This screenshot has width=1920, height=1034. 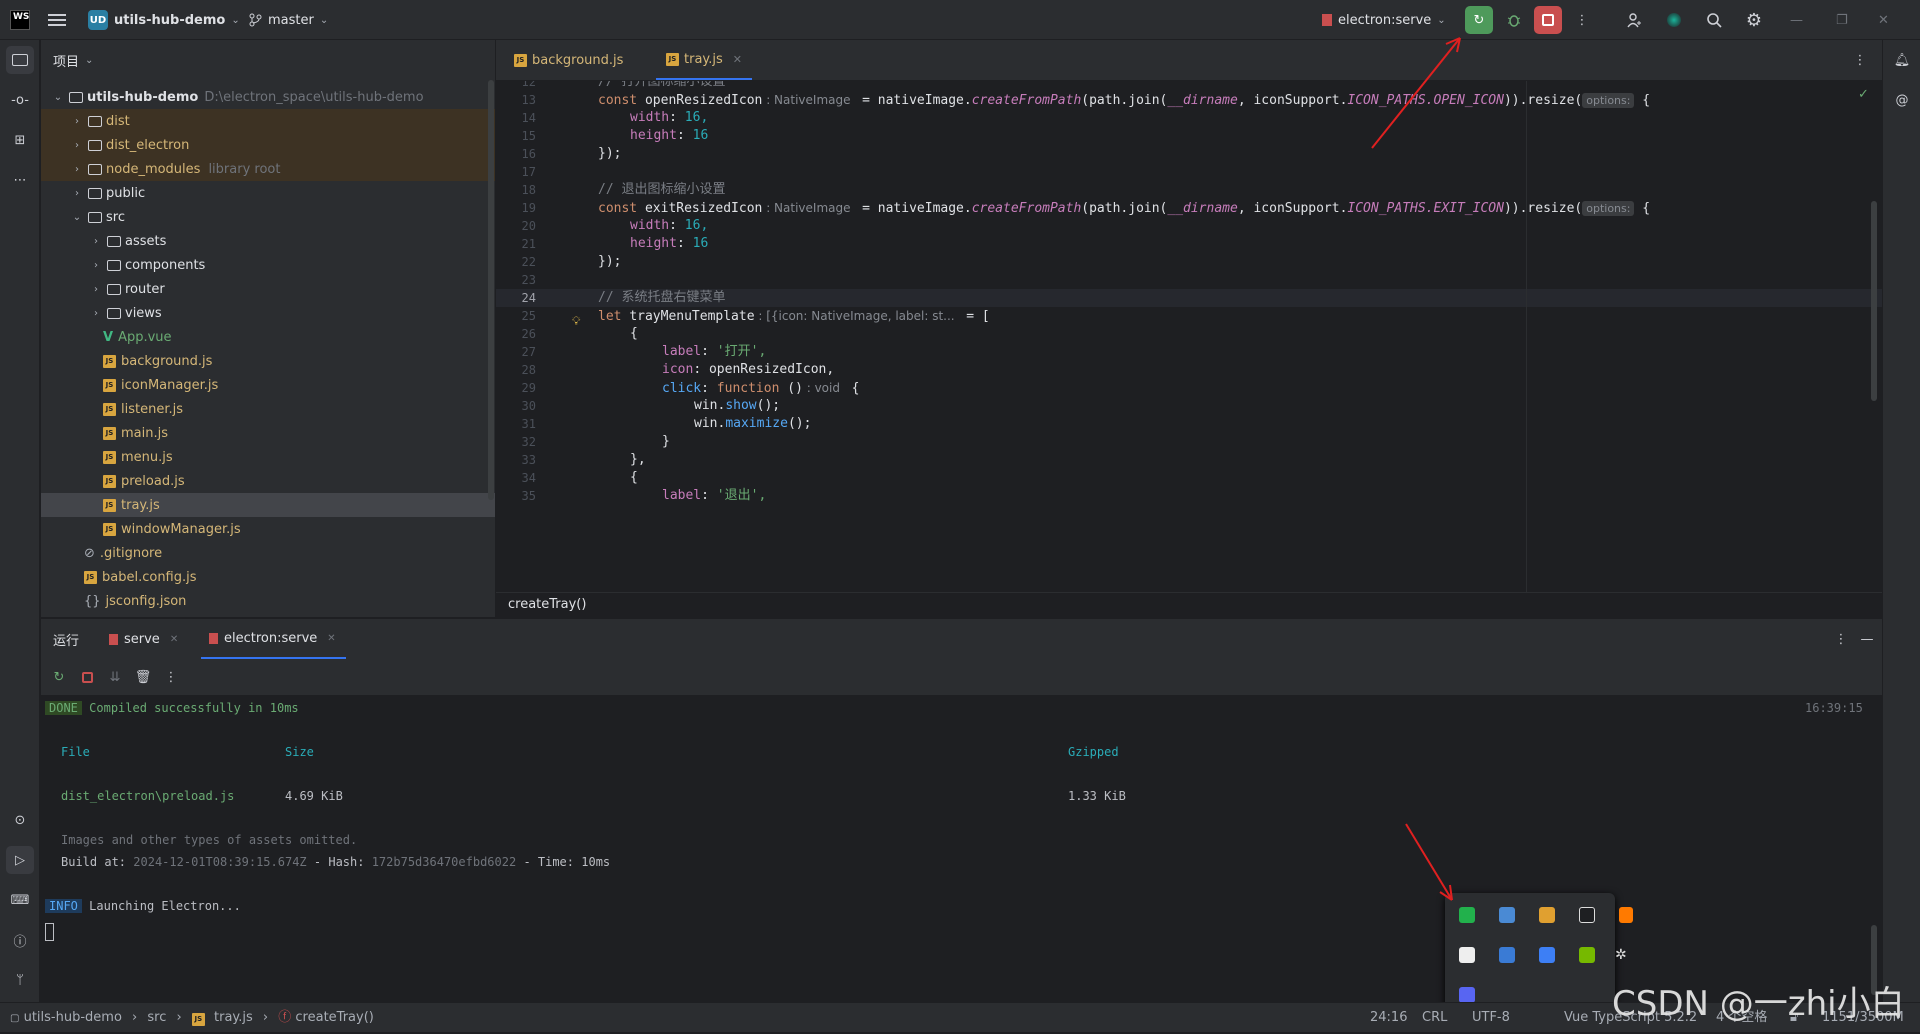 What do you see at coordinates (20, 820) in the screenshot?
I see `services-tool-button: ⊙` at bounding box center [20, 820].